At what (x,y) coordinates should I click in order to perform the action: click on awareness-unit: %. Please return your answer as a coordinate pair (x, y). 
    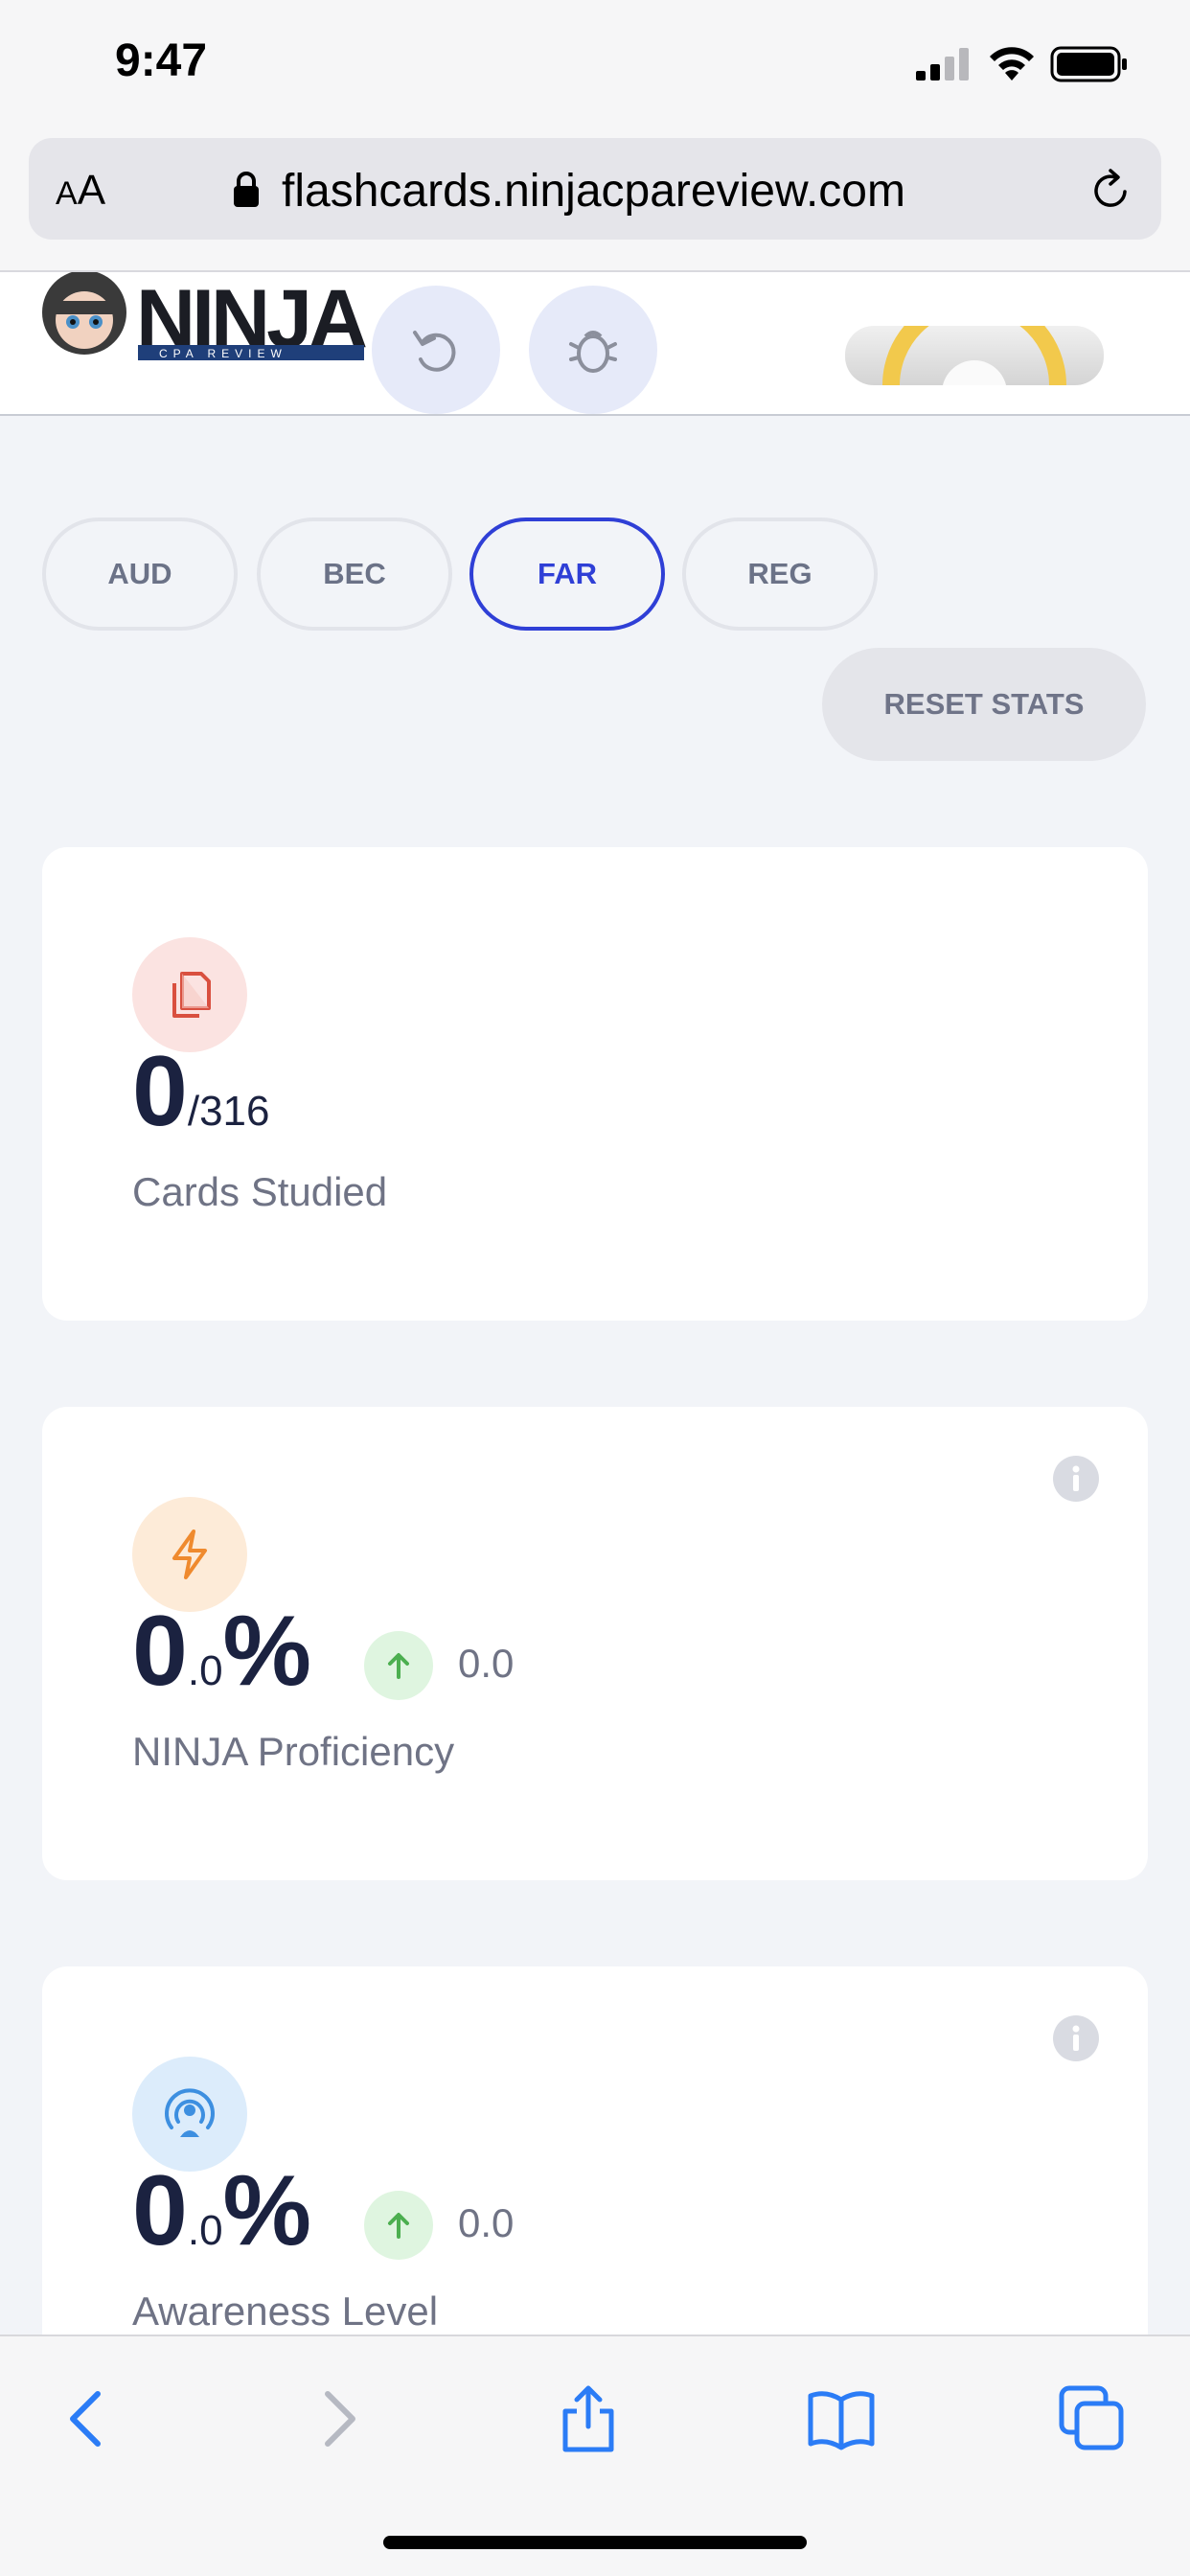
    Looking at the image, I should click on (267, 2210).